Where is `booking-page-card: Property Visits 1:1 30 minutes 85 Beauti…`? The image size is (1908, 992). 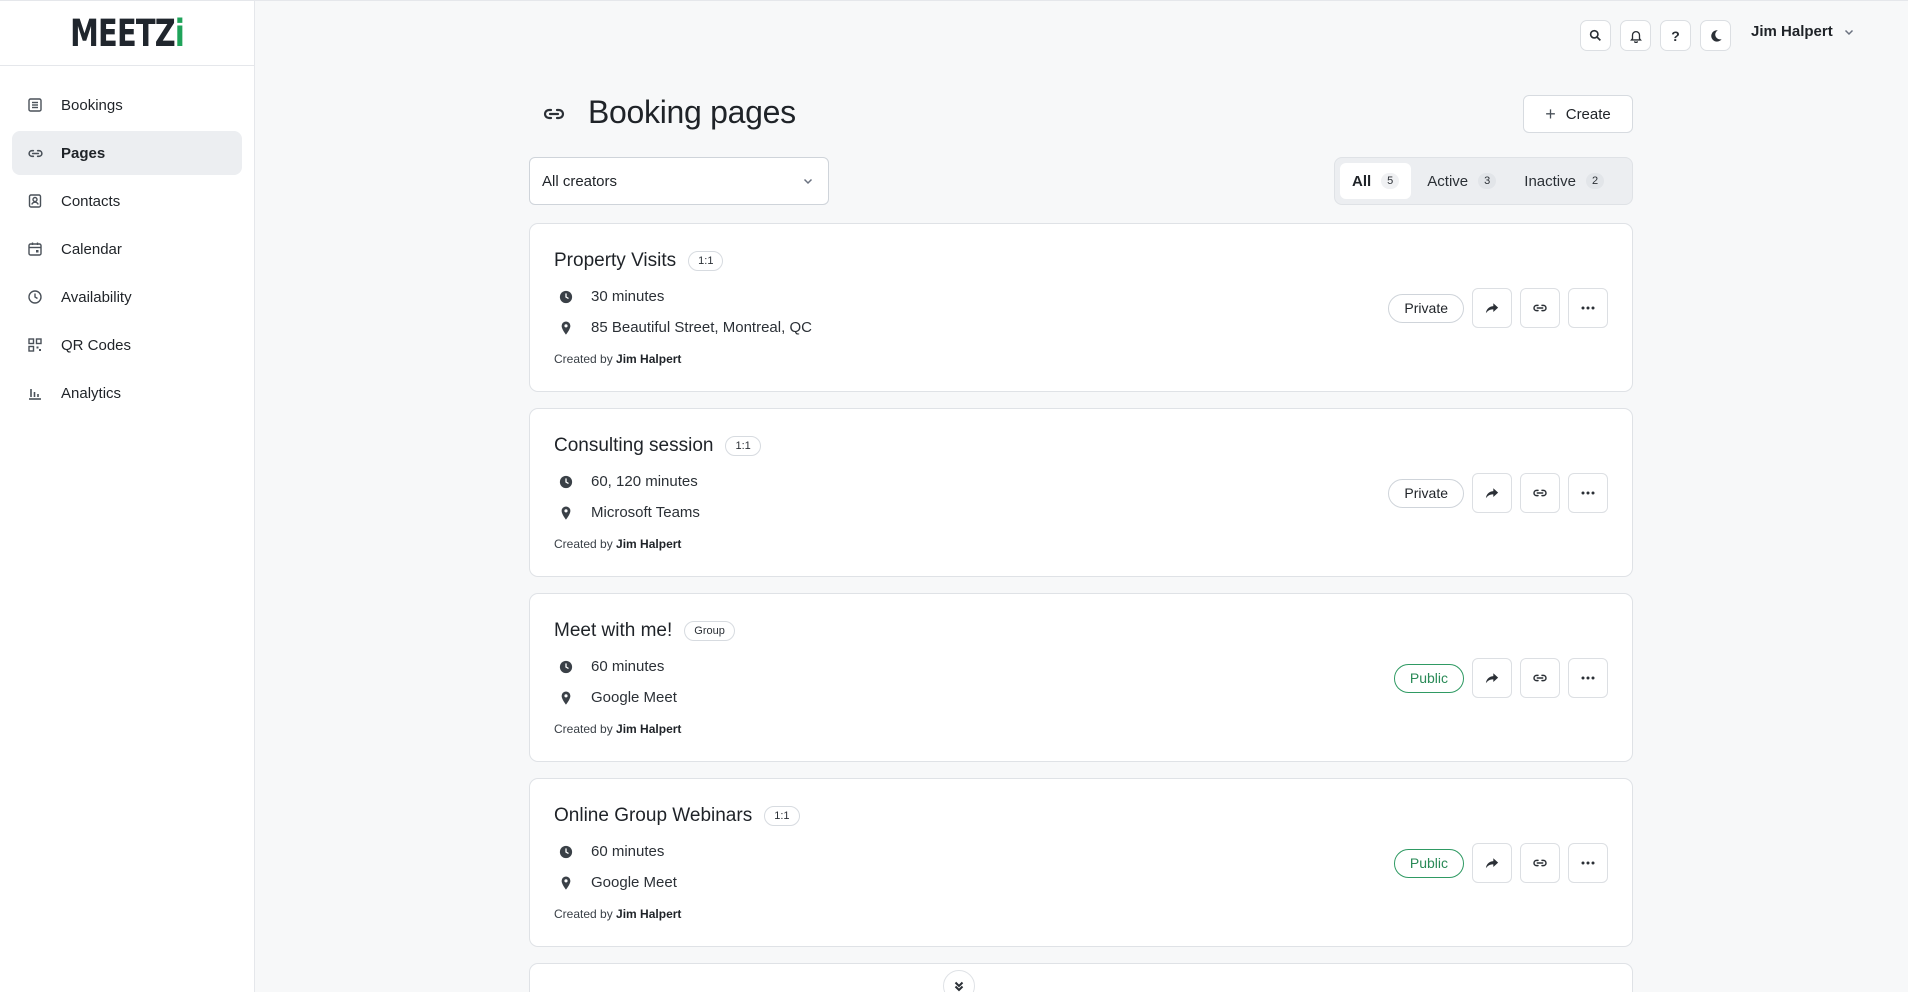
booking-page-card: Property Visits 1:1 30 minutes 85 Beauti… is located at coordinates (1081, 307).